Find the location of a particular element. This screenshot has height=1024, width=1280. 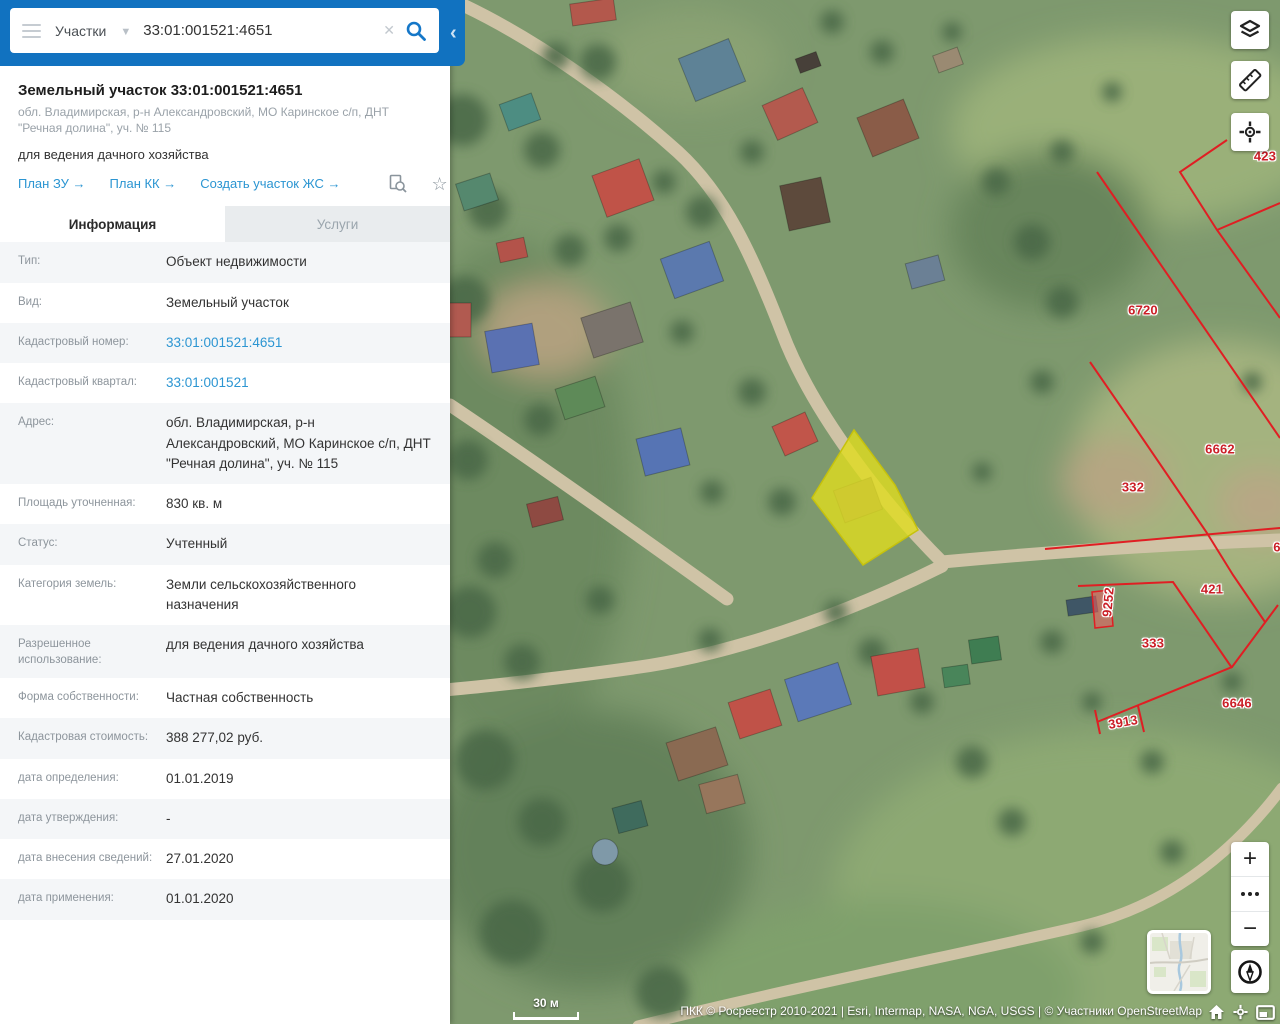

row-label: Тип: is located at coordinates (29, 261).